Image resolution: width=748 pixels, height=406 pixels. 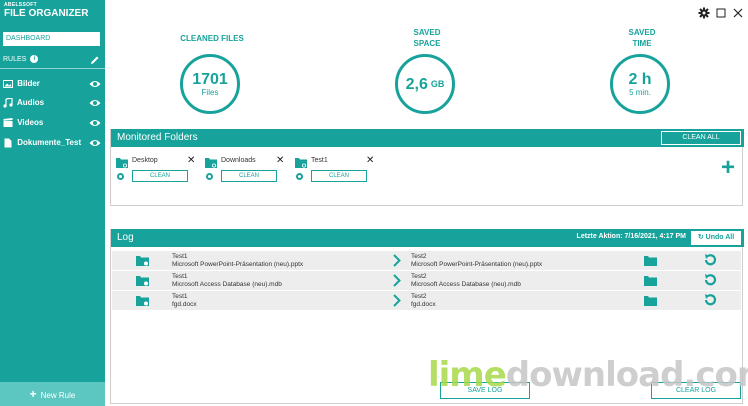 I want to click on image-icon, so click(x=8, y=83).